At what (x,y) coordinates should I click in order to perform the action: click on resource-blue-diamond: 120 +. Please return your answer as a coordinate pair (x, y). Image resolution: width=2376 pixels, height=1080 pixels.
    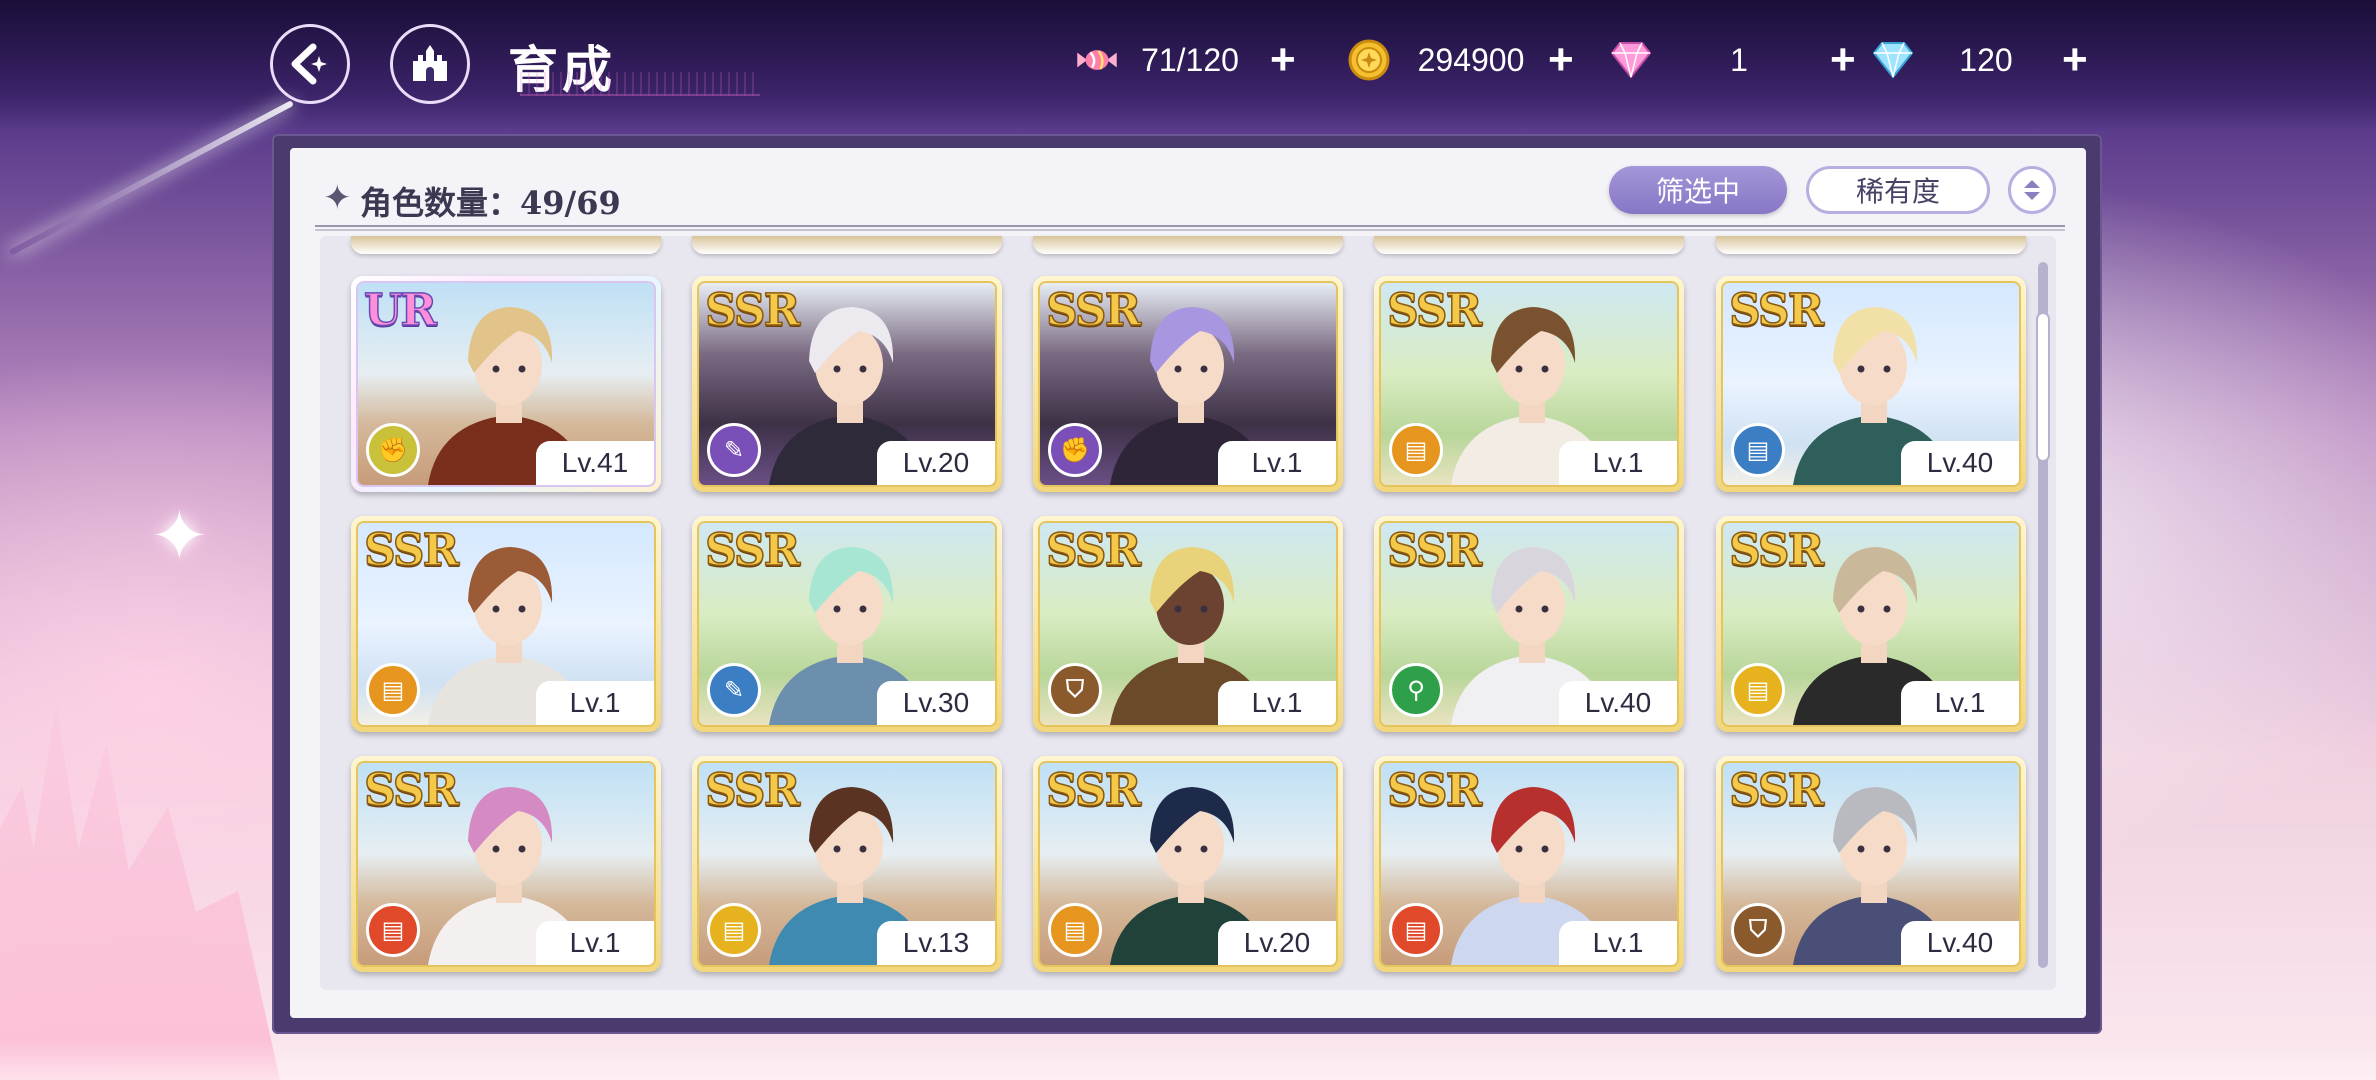
    Looking at the image, I should click on (1979, 60).